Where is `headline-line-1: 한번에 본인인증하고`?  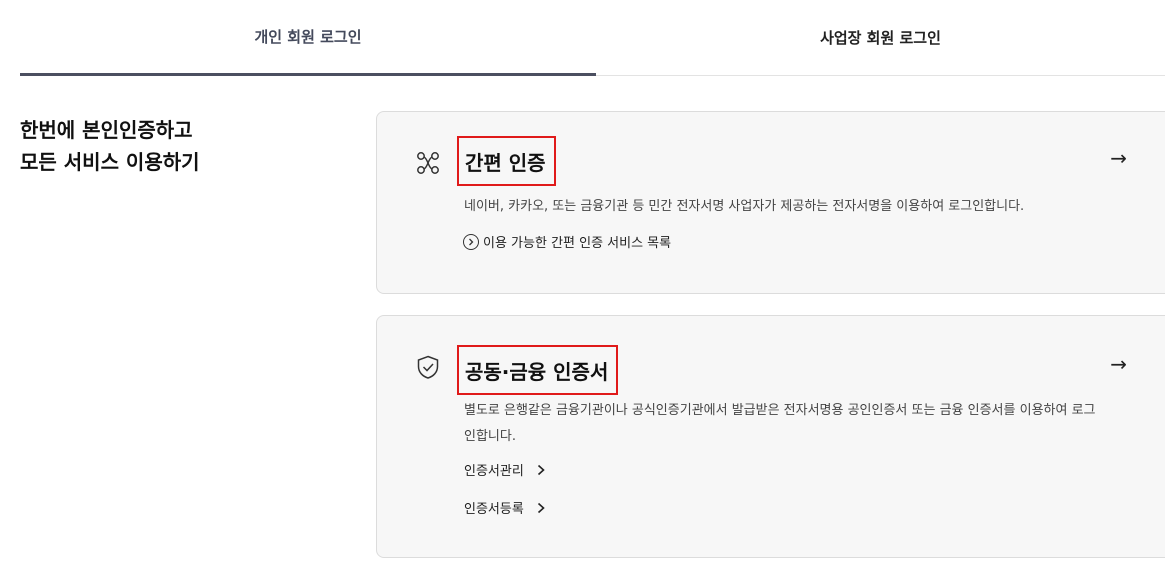
headline-line-1: 한번에 본인인증하고 is located at coordinates (106, 130).